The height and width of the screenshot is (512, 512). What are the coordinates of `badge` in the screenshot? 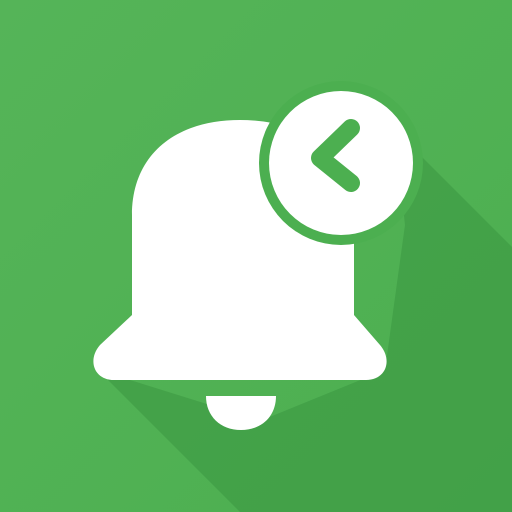 It's located at (341, 163).